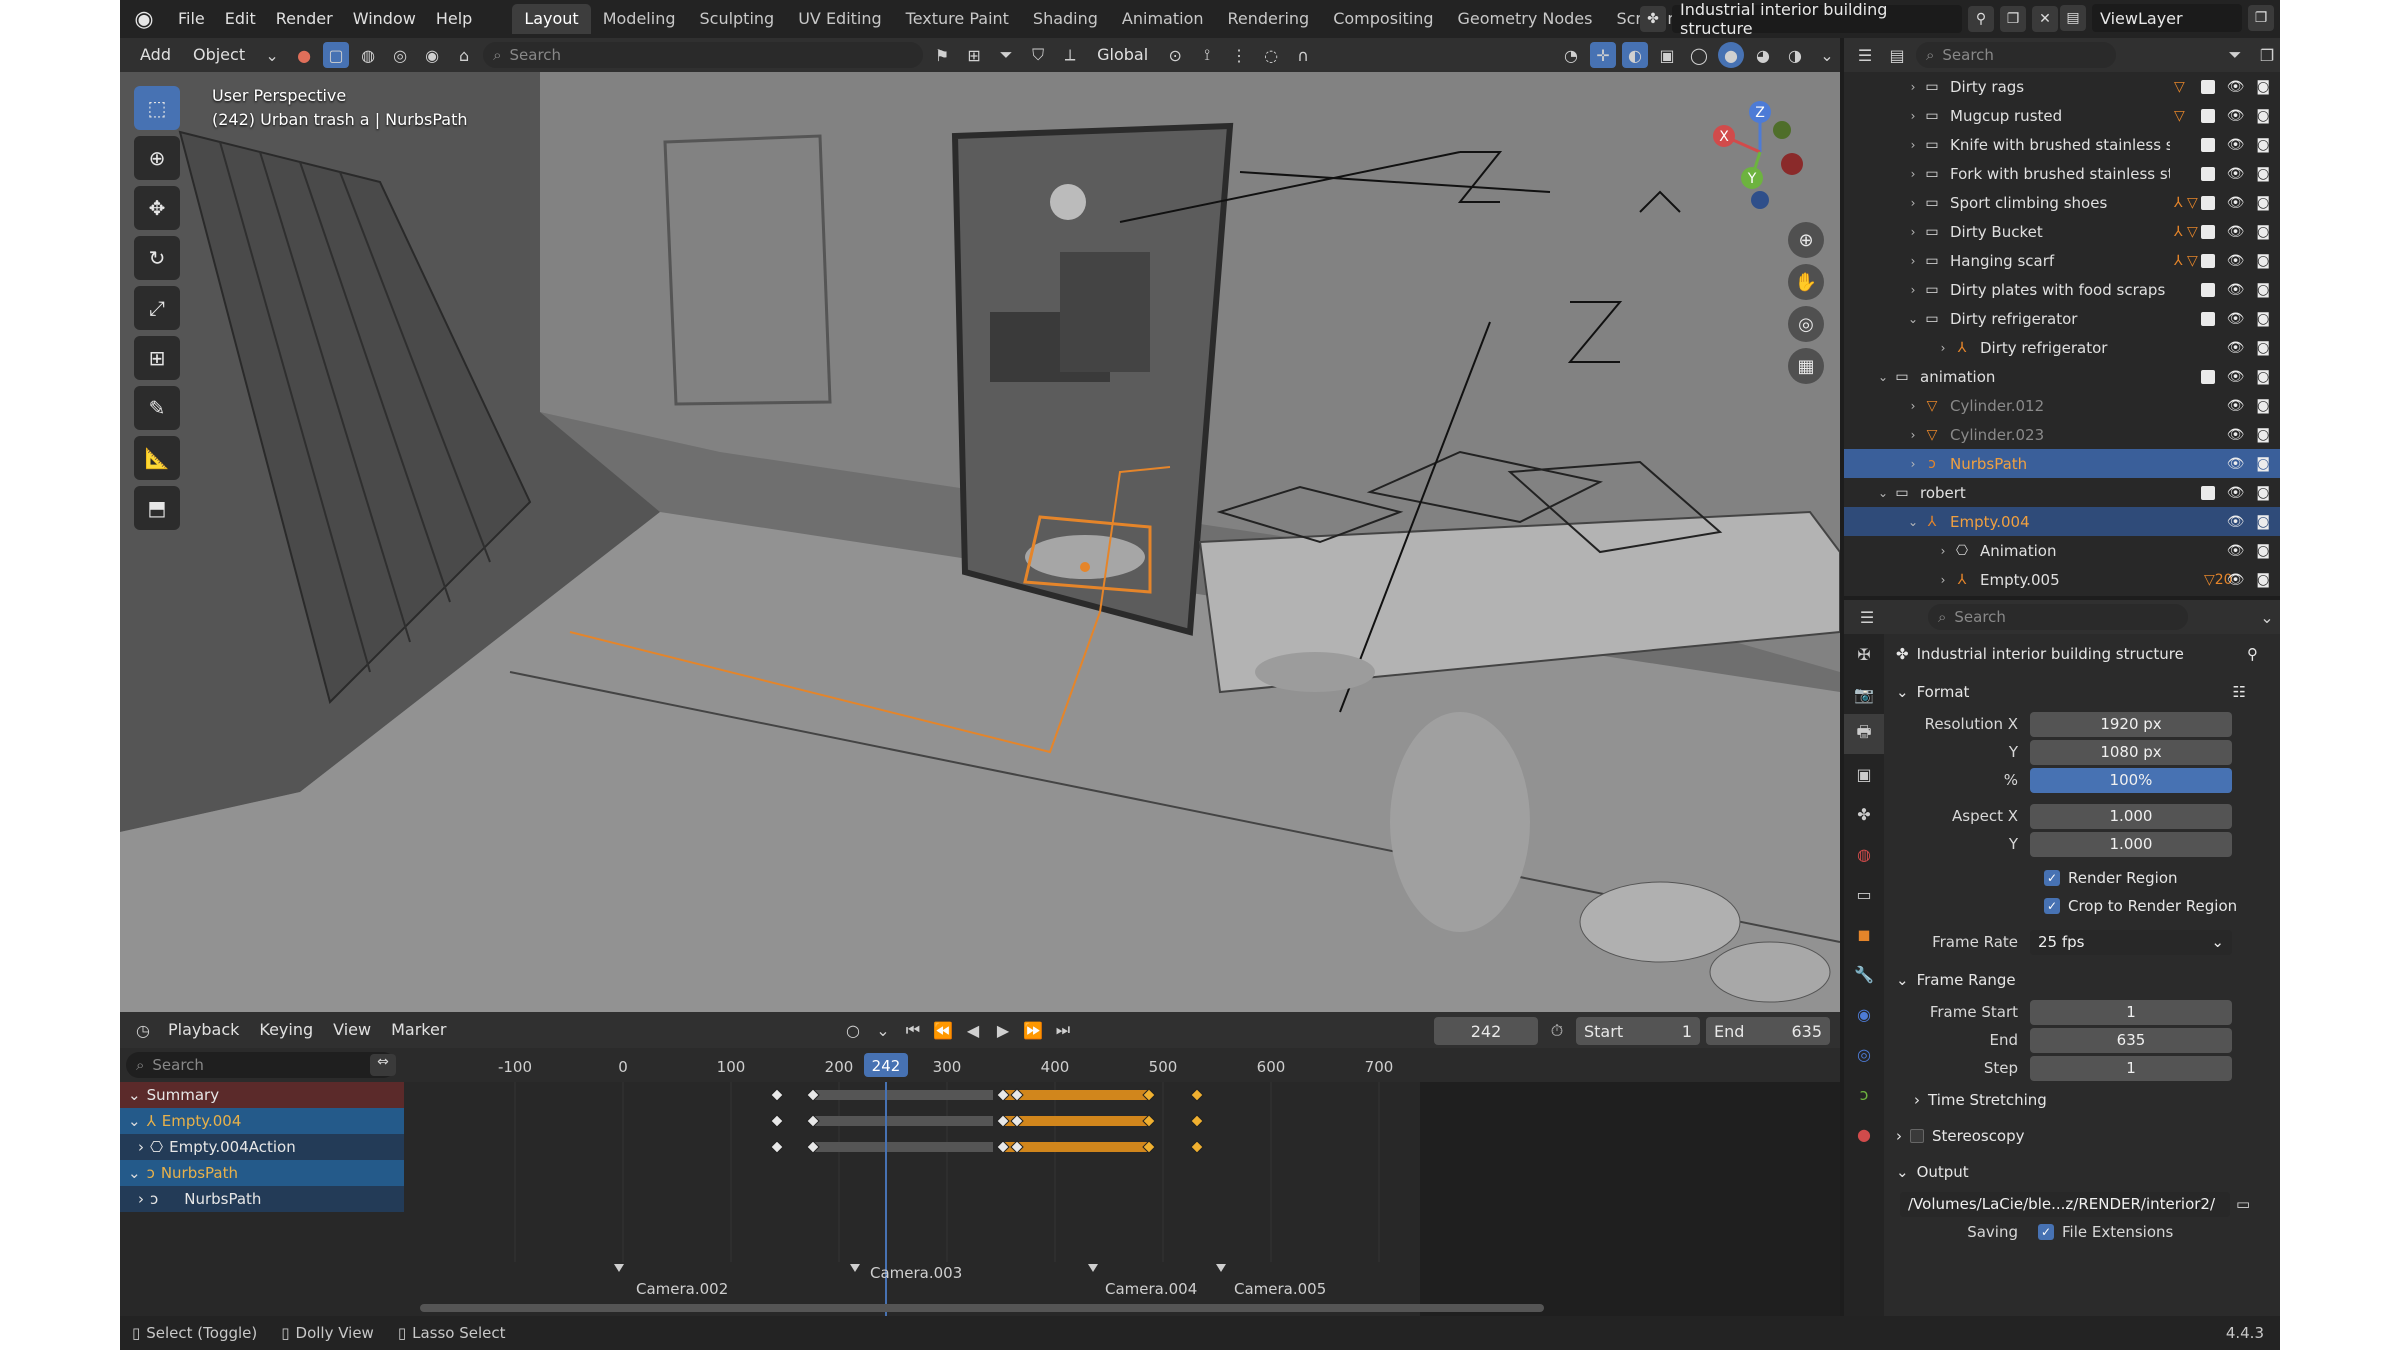  Describe the element at coordinates (1864, 1014) in the screenshot. I see `particles-tab-icon: ◉` at that location.